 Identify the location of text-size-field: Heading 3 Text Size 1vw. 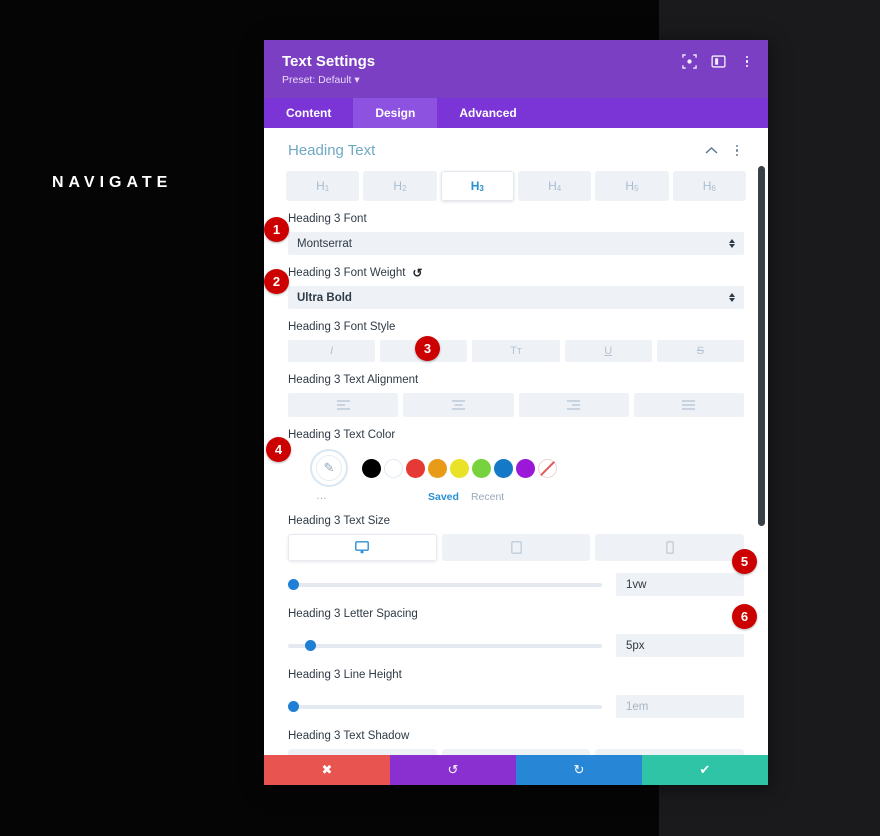
(516, 554).